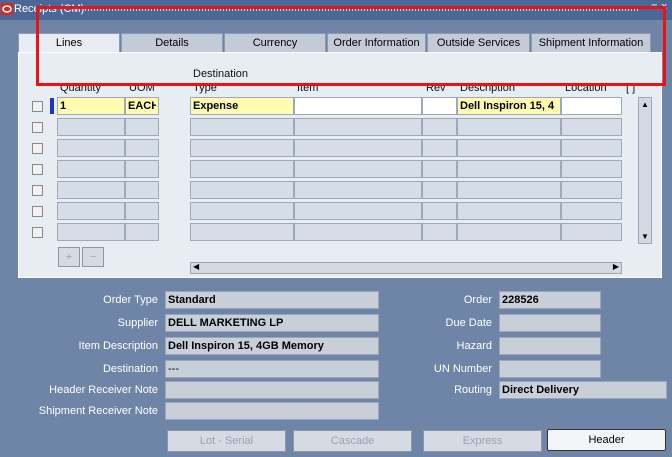  I want to click on current-record-indicator, so click(52, 106).